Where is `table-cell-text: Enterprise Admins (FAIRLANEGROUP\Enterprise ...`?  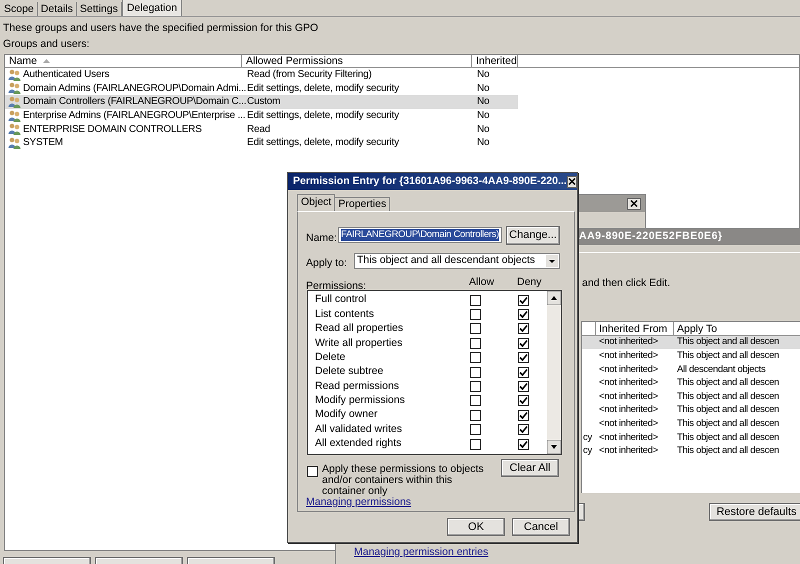 table-cell-text: Enterprise Admins (FAIRLANEGROUP\Enterprise ... is located at coordinates (134, 116).